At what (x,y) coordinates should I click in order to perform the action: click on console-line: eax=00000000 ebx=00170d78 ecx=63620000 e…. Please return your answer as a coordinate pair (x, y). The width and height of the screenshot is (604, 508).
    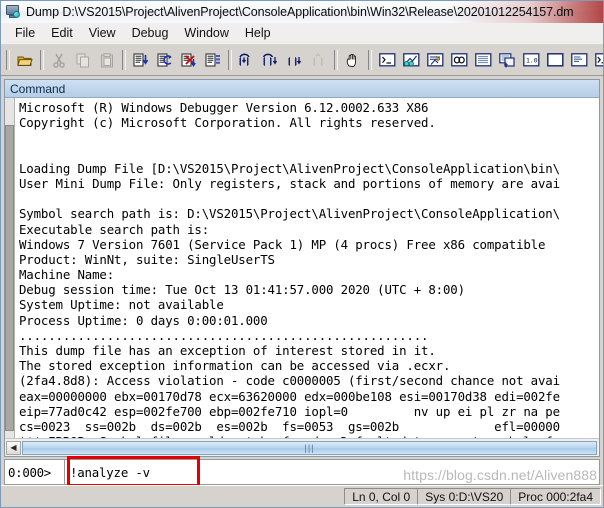
    Looking at the image, I should click on (289, 396).